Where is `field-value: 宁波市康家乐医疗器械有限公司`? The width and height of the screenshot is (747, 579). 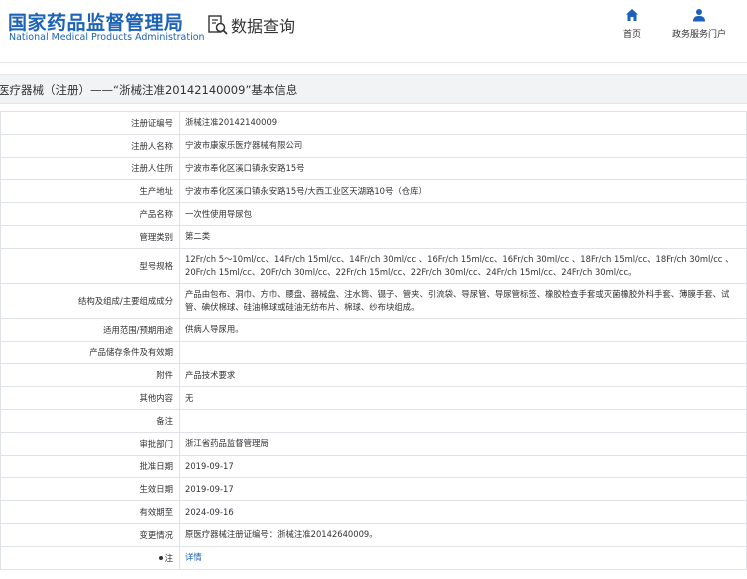 field-value: 宁波市康家乐医疗器械有限公司 is located at coordinates (463, 145).